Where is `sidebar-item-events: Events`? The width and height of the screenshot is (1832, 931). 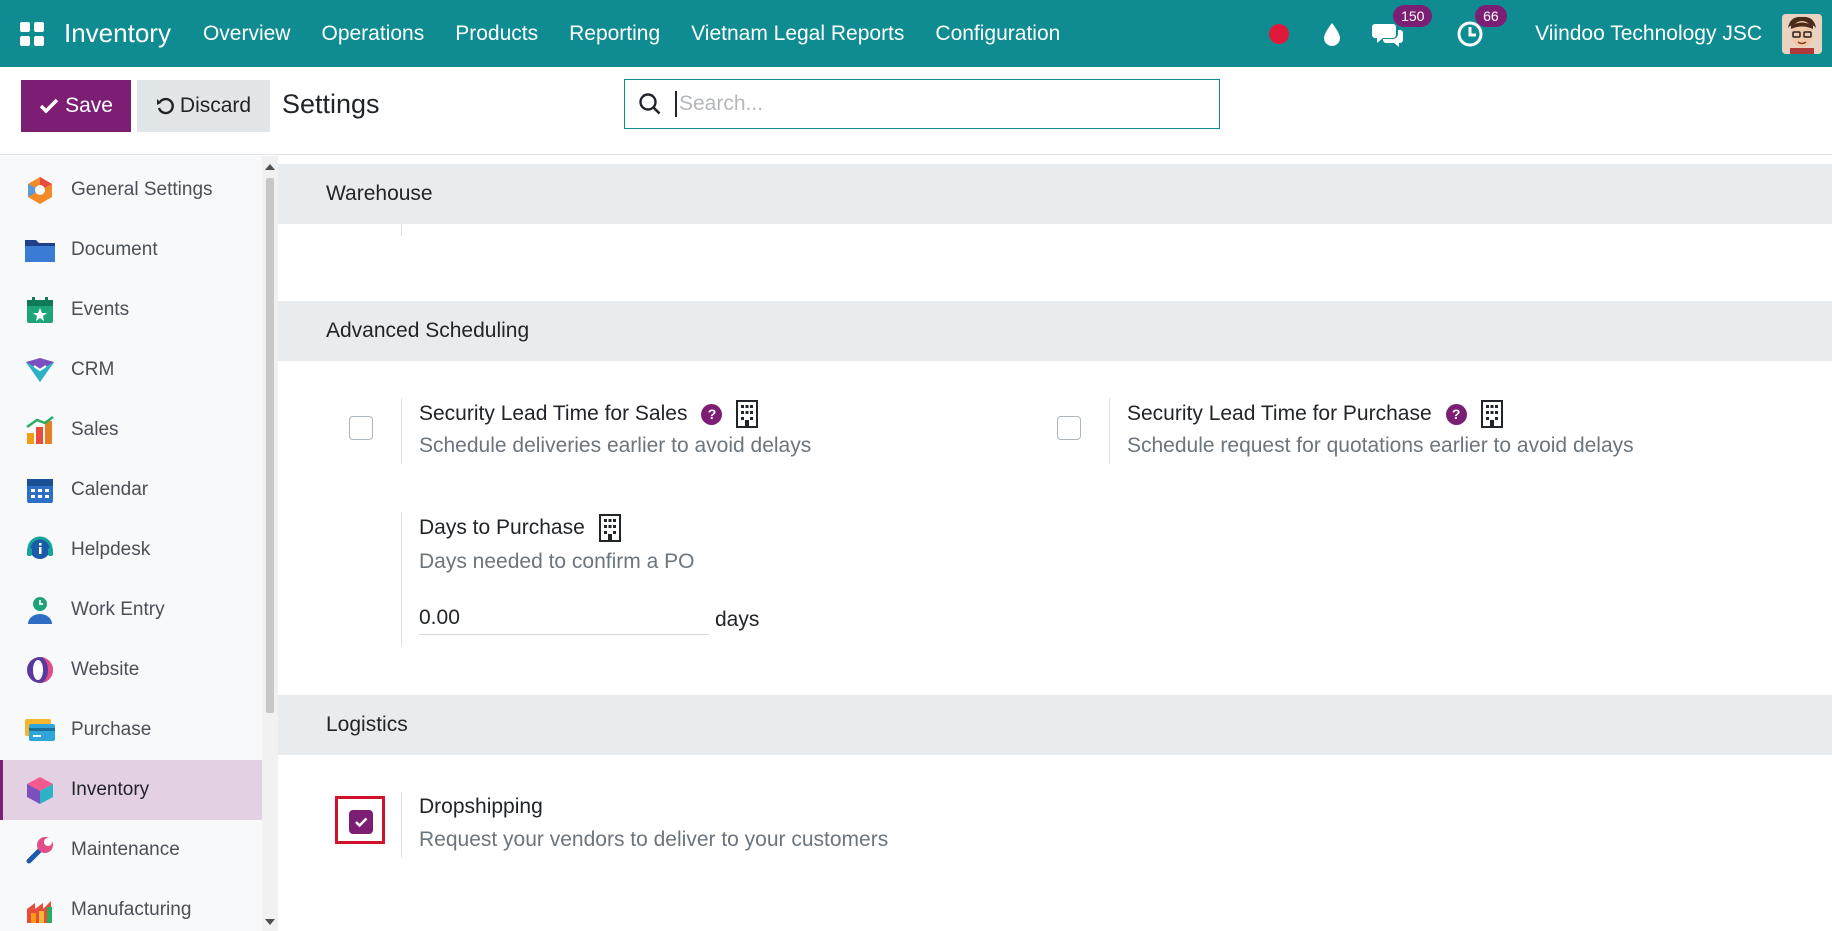 sidebar-item-events: Events is located at coordinates (131, 310).